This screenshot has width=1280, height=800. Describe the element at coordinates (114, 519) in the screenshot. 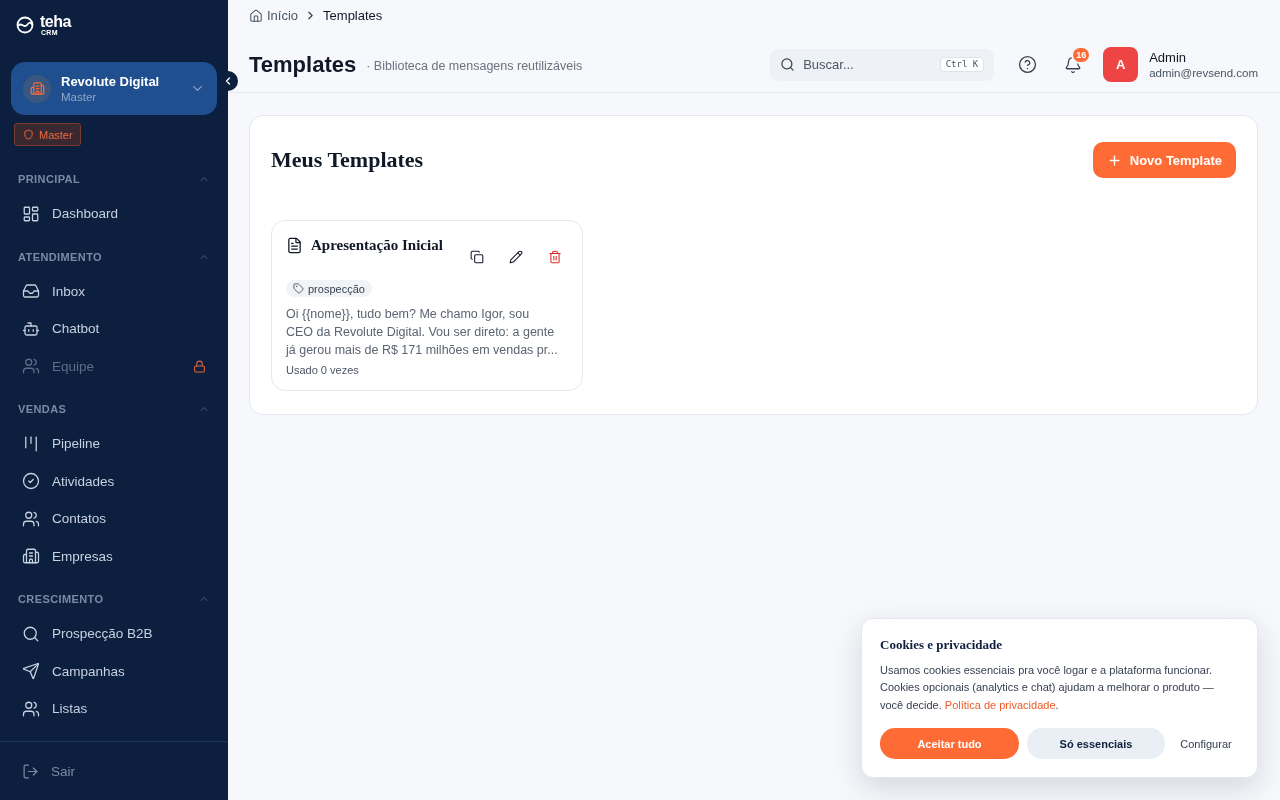

I see `nav-item: Contatos` at that location.